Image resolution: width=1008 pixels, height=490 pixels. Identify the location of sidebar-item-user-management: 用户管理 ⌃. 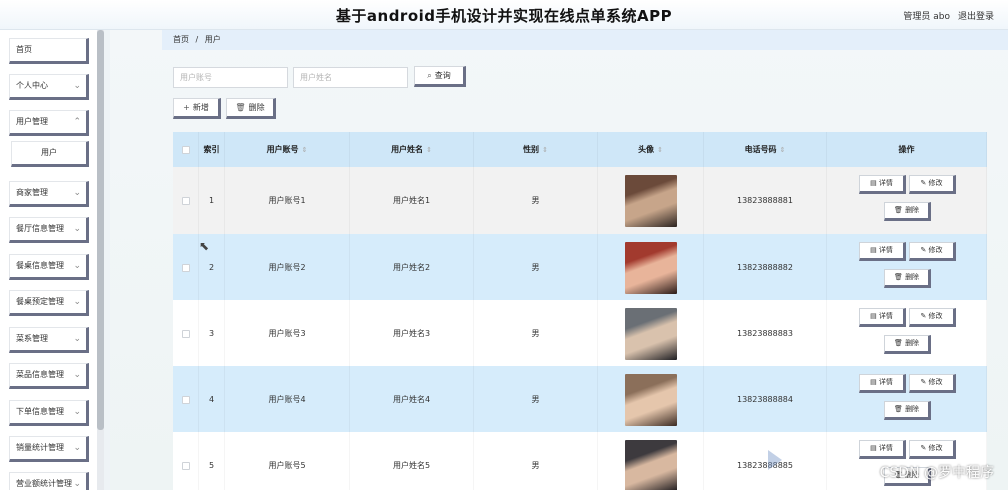
(49, 123).